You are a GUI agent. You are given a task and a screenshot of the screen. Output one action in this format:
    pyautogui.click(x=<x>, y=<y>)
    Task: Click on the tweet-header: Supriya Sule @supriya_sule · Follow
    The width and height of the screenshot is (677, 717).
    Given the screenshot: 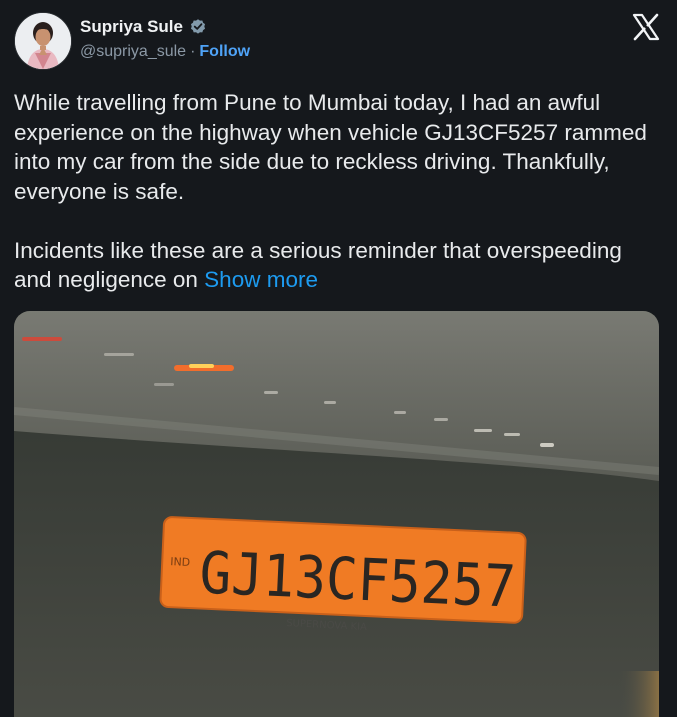 What is the action you would take?
    pyautogui.click(x=338, y=41)
    